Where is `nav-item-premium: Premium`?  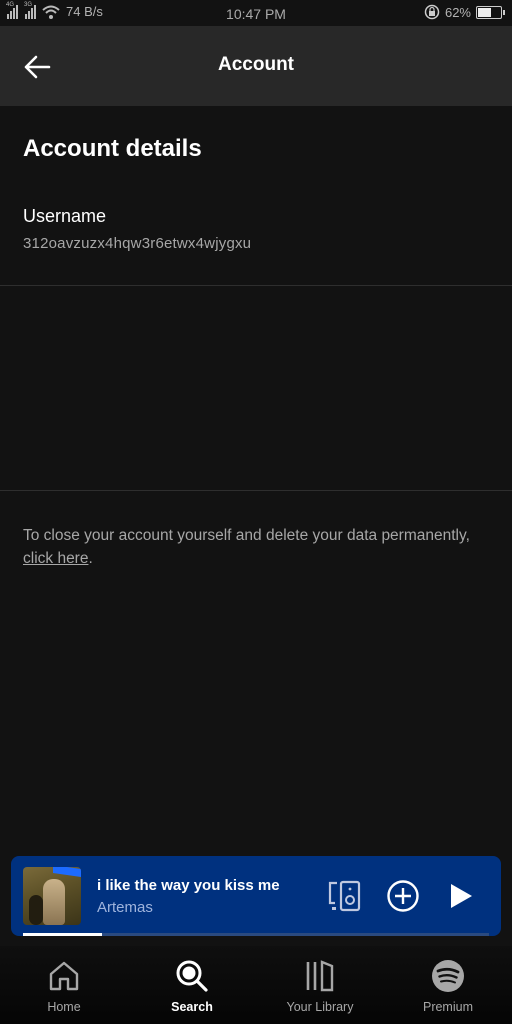
nav-item-premium: Premium is located at coordinates (448, 986).